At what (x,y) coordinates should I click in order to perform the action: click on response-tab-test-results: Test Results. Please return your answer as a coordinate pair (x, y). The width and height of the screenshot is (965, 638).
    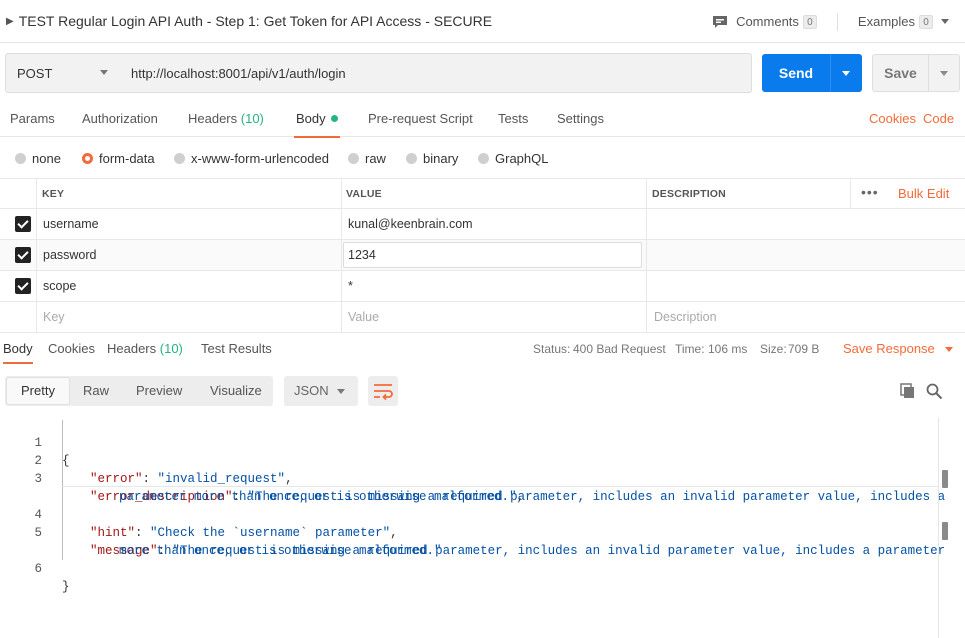
    Looking at the image, I should click on (236, 349).